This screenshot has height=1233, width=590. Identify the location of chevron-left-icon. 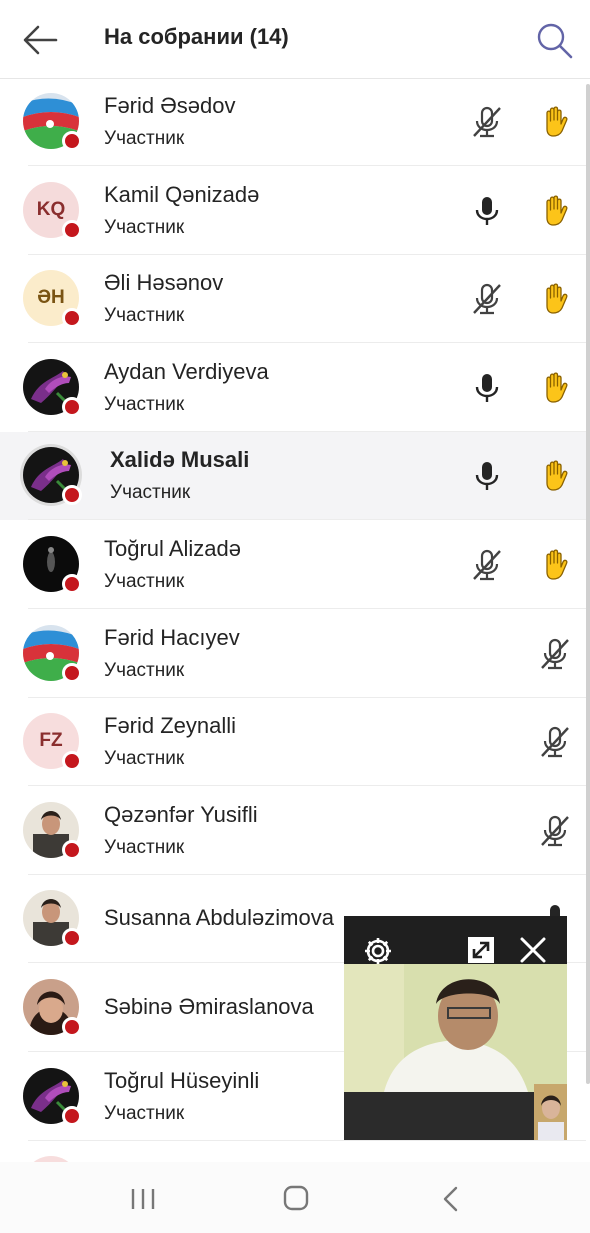
(451, 1199).